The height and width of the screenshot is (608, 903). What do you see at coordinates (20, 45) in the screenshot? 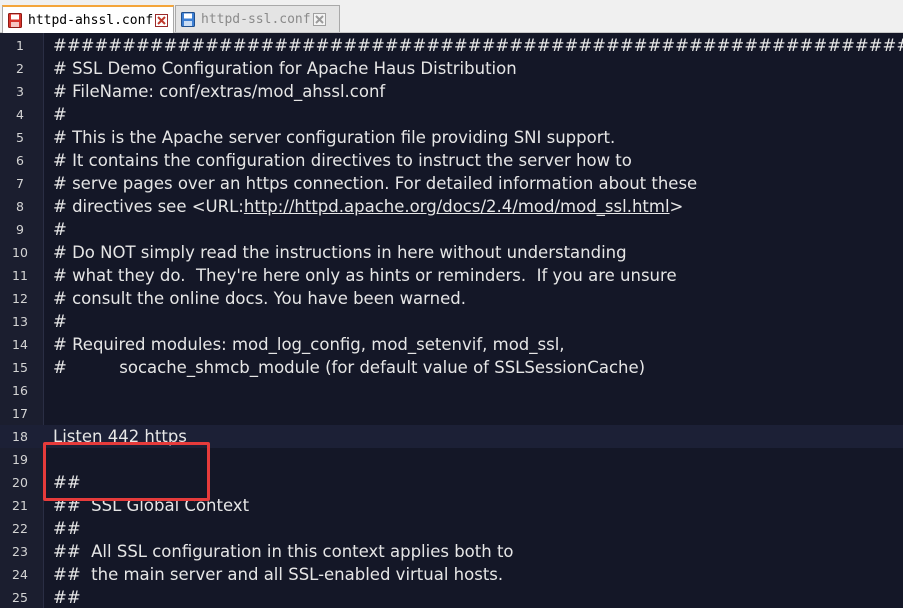
I see `line-number: 1` at bounding box center [20, 45].